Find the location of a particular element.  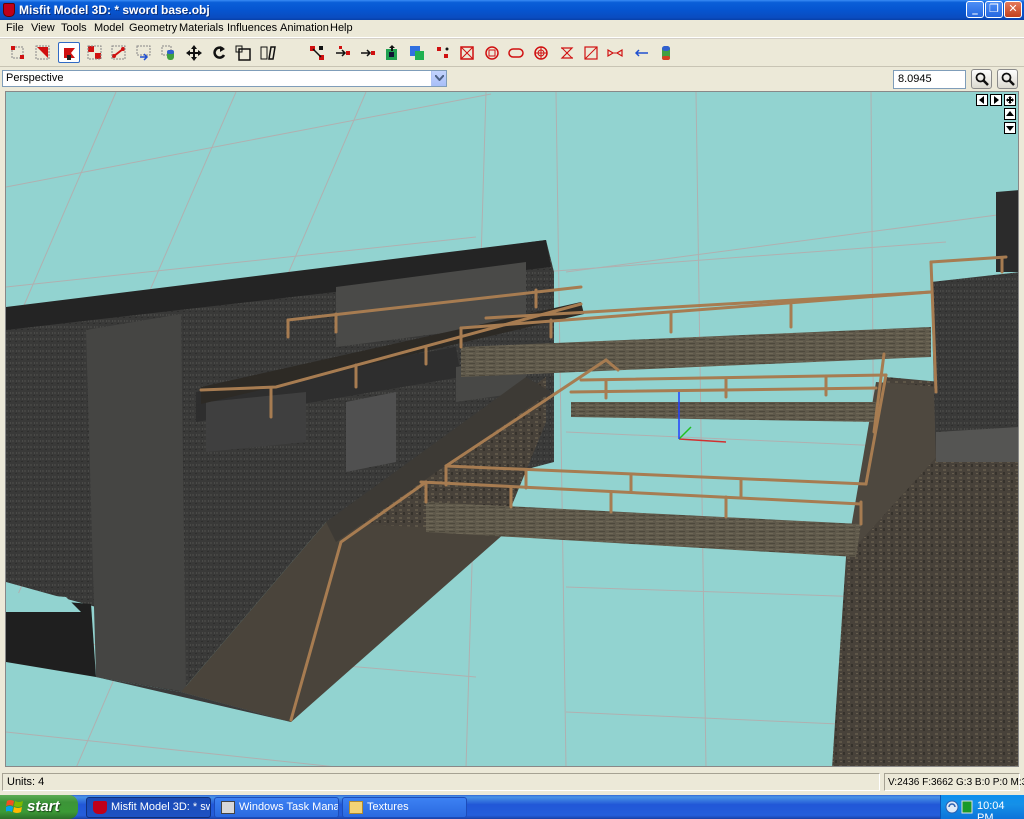

taskbar-item-textures: Textures is located at coordinates (404, 807).